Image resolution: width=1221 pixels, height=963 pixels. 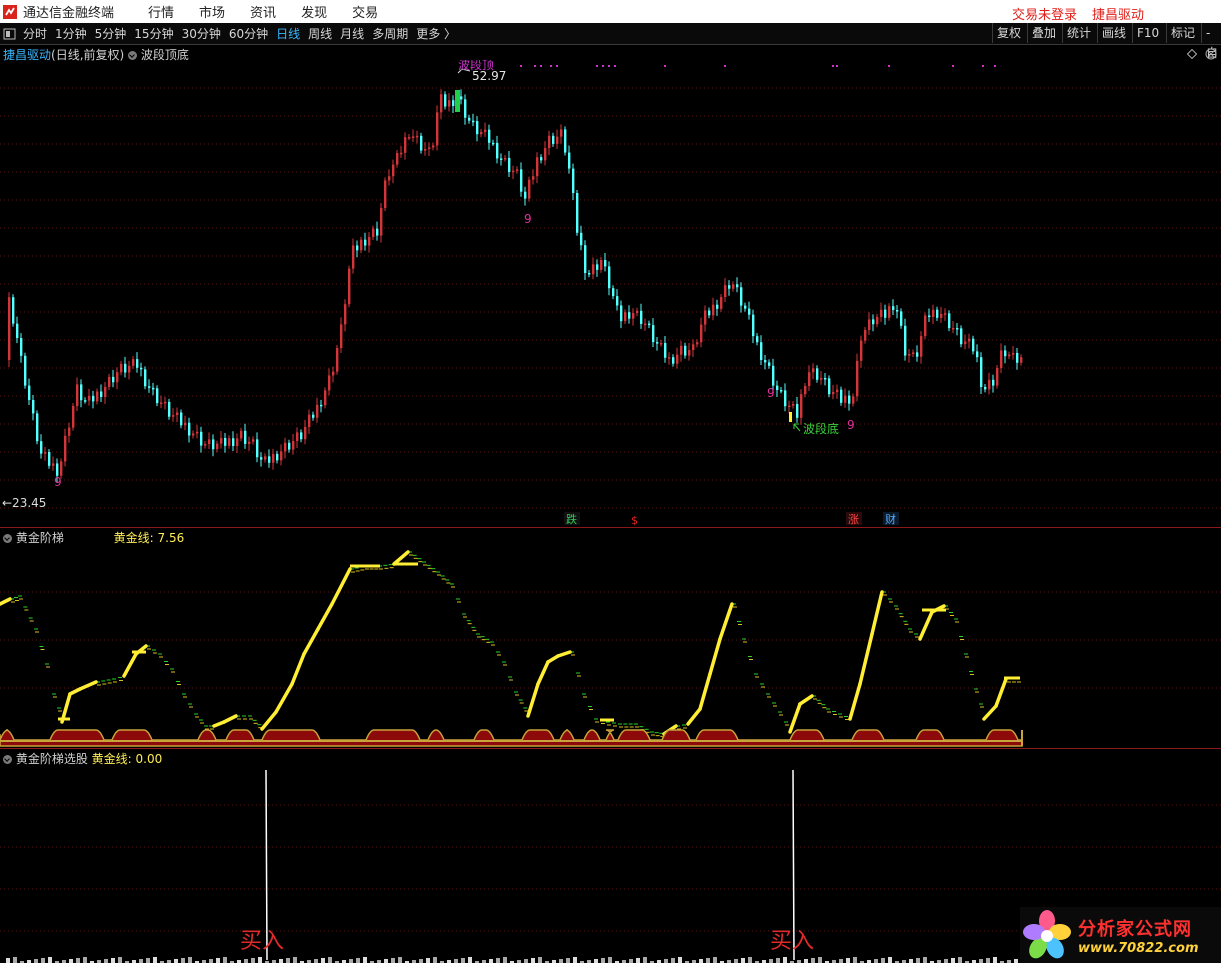 I want to click on period-tab-daily: 日线, so click(x=288, y=33).